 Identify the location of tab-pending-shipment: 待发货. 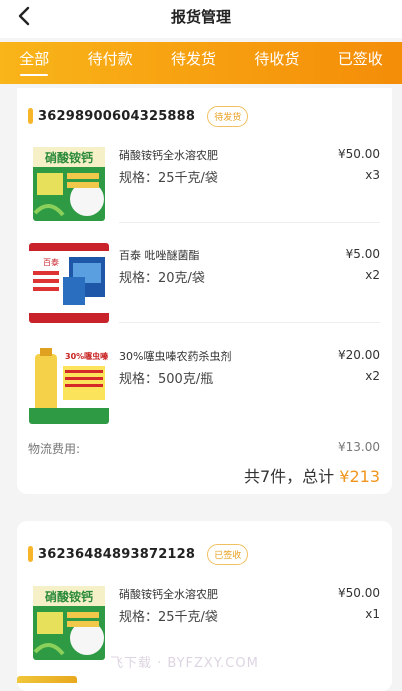
(193, 63).